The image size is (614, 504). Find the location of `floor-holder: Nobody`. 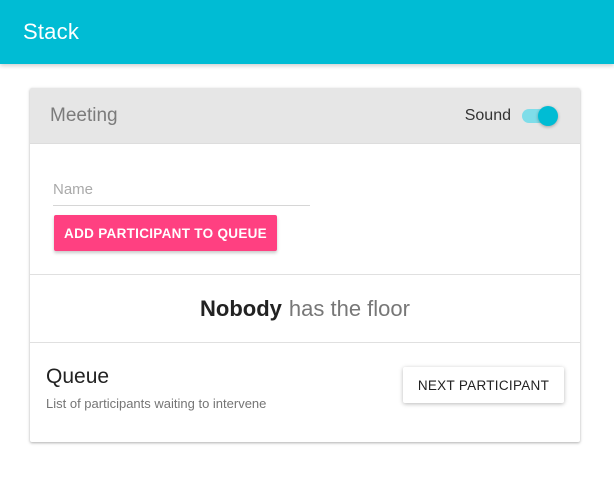

floor-holder: Nobody is located at coordinates (241, 308).